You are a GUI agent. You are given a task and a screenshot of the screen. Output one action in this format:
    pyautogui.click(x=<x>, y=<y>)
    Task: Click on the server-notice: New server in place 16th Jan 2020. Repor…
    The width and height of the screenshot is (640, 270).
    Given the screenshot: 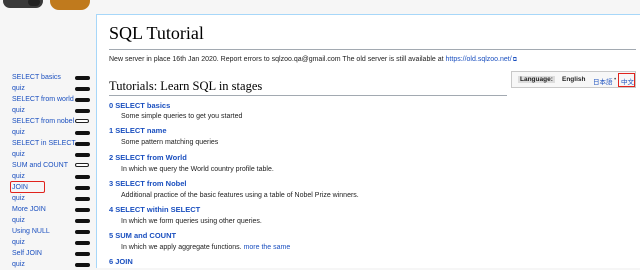 What is the action you would take?
    pyautogui.click(x=313, y=60)
    